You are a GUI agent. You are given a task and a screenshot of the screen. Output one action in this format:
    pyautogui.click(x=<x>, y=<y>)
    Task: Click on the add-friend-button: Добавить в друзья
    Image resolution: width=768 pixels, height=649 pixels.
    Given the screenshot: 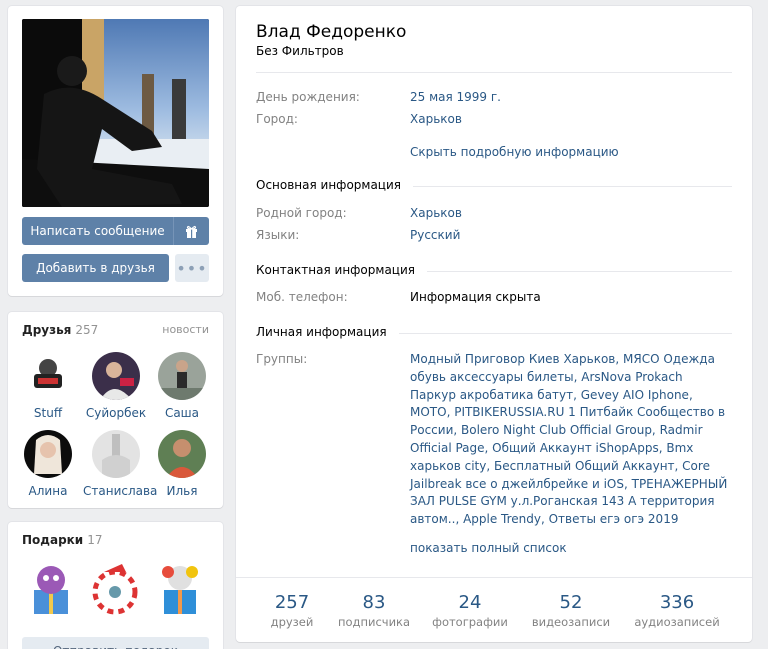 What is the action you would take?
    pyautogui.click(x=95, y=268)
    